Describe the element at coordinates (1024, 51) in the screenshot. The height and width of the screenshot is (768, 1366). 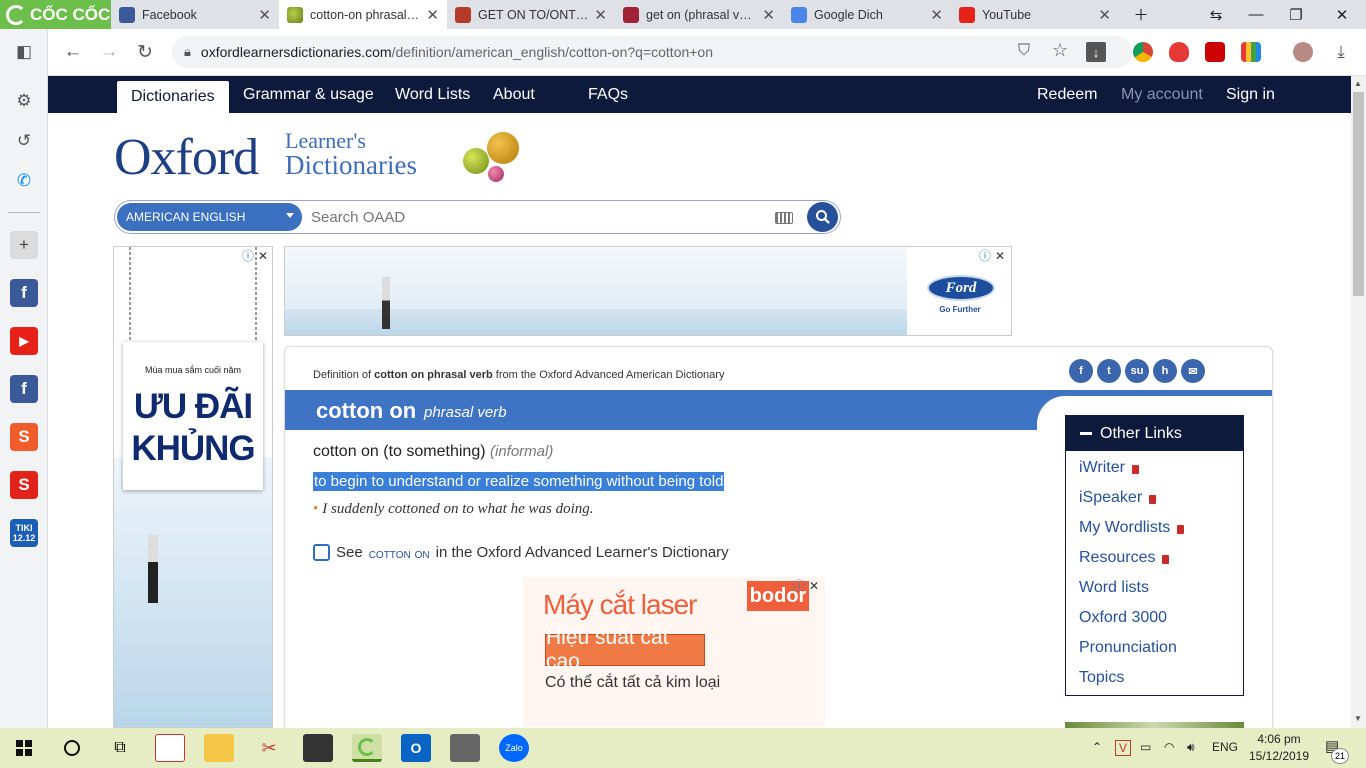
I see `shield-icon: ⛉` at that location.